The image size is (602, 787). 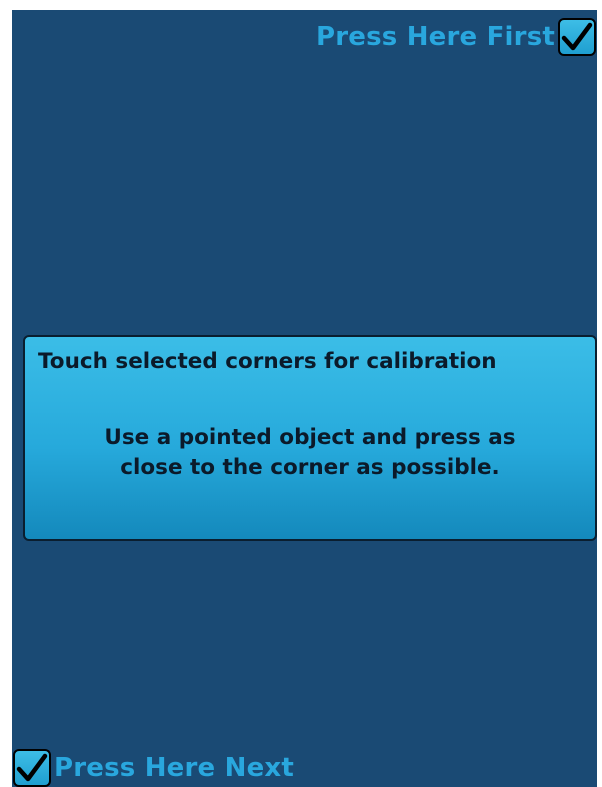 What do you see at coordinates (174, 768) in the screenshot?
I see `press-here-next-label: Press Here Next` at bounding box center [174, 768].